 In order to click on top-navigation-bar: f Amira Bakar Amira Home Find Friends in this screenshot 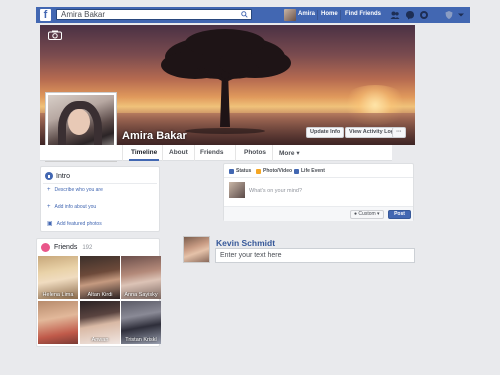, I will do `click(253, 15)`.